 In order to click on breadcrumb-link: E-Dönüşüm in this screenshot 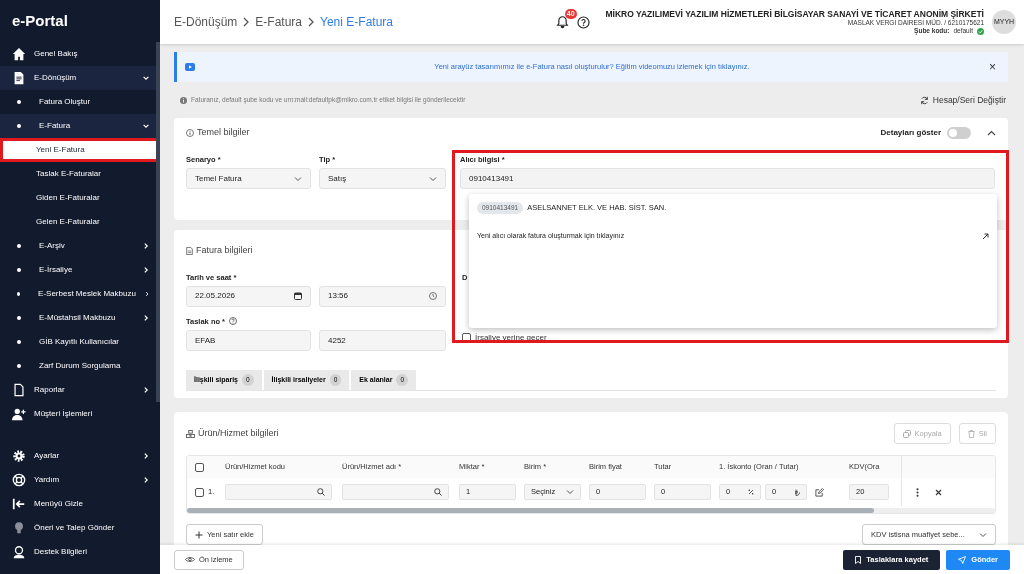, I will do `click(206, 22)`.